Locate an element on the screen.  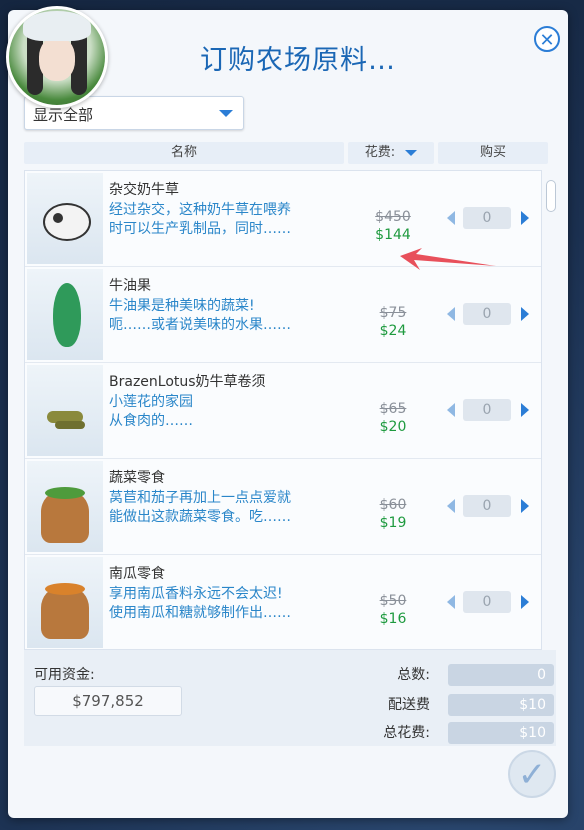
sale-price: $20 is located at coordinates (393, 427).